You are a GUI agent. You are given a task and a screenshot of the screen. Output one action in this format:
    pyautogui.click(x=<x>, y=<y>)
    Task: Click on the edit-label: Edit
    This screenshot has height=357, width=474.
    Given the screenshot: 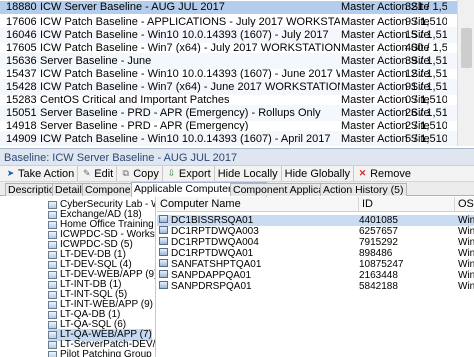 What is the action you would take?
    pyautogui.click(x=104, y=173)
    